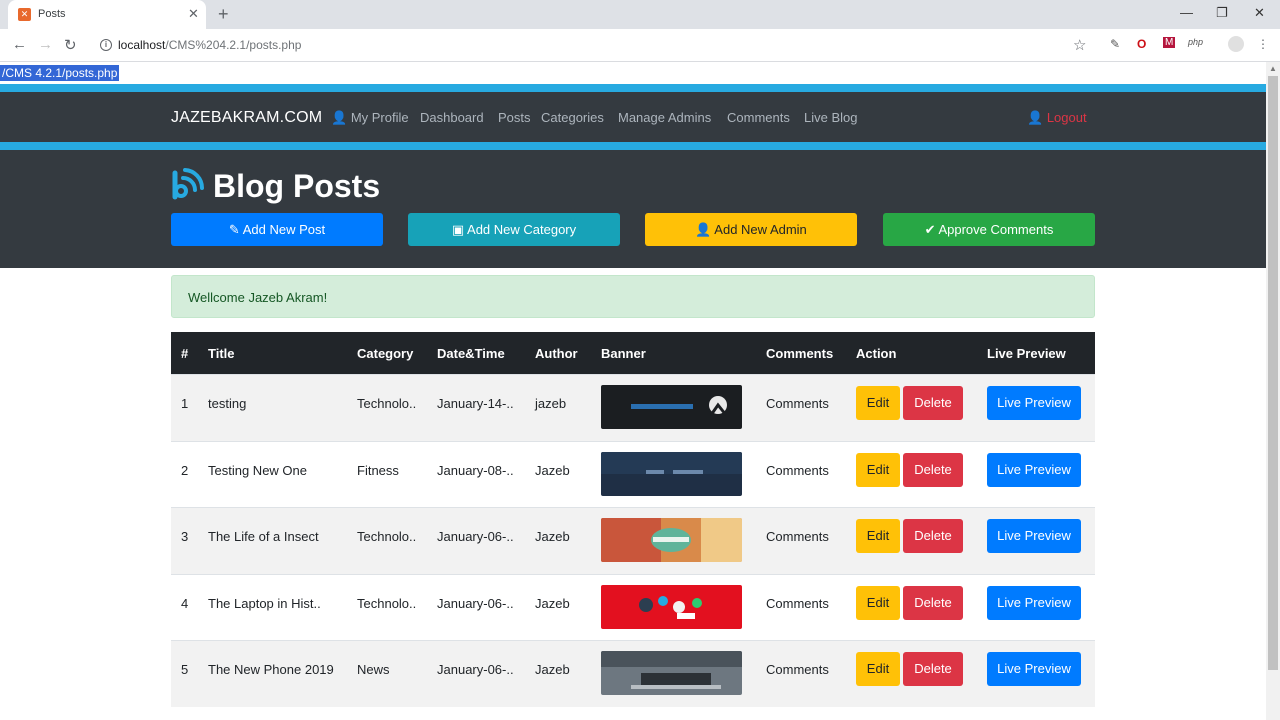 This screenshot has width=1280, height=720. I want to click on minimize-icon: —, so click(1186, 12).